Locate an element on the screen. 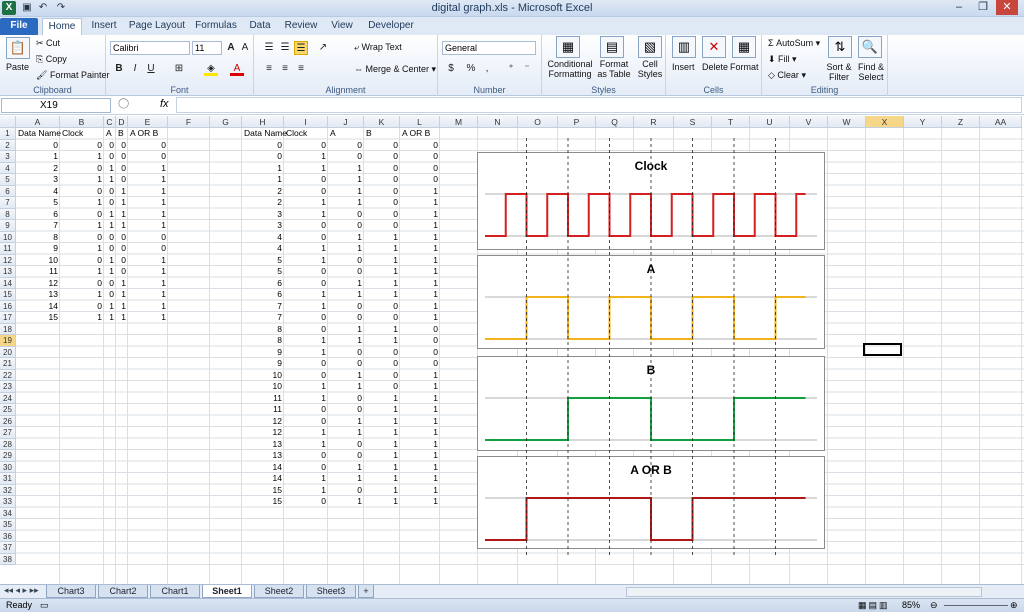 The width and height of the screenshot is (1024, 612). column-header-C: C is located at coordinates (110, 122).